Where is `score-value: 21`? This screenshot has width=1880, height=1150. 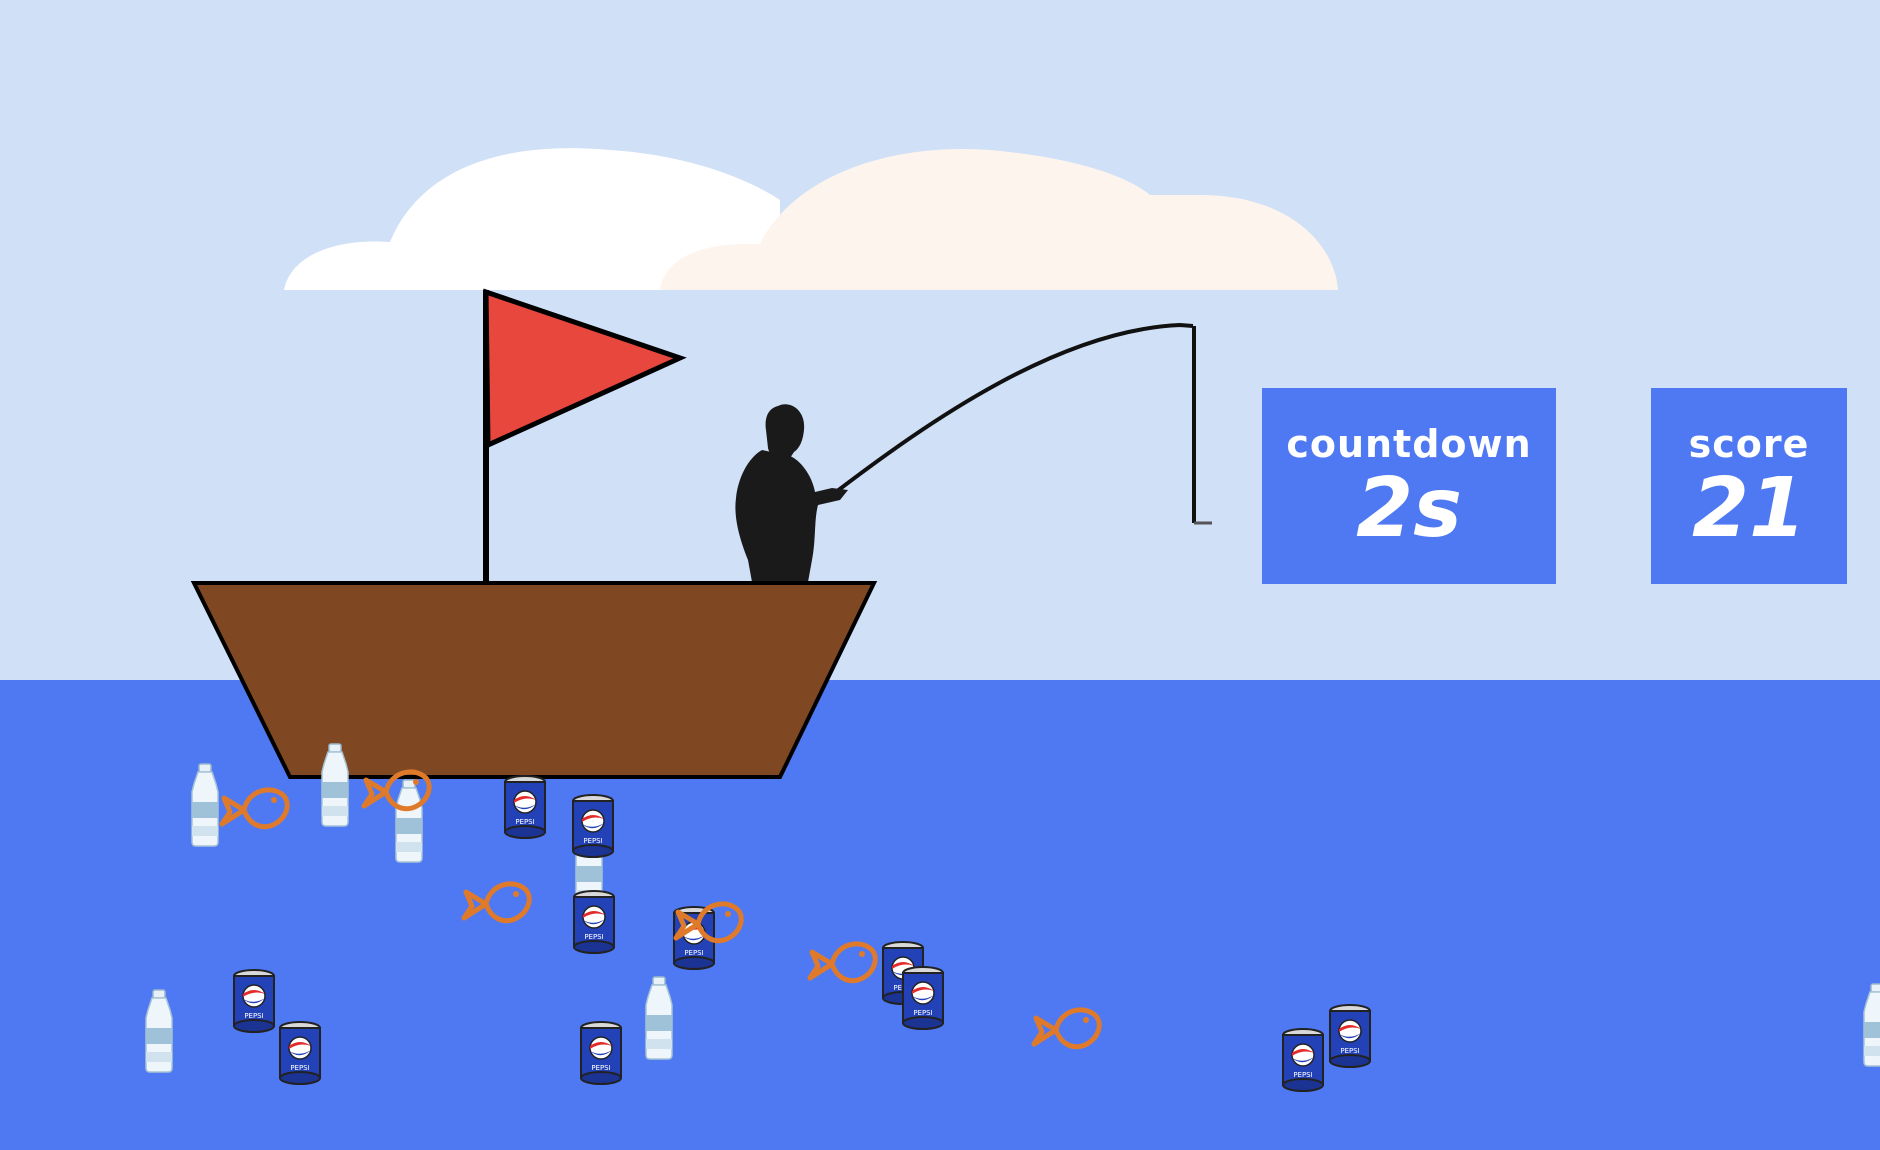
score-value: 21 is located at coordinates (1749, 508).